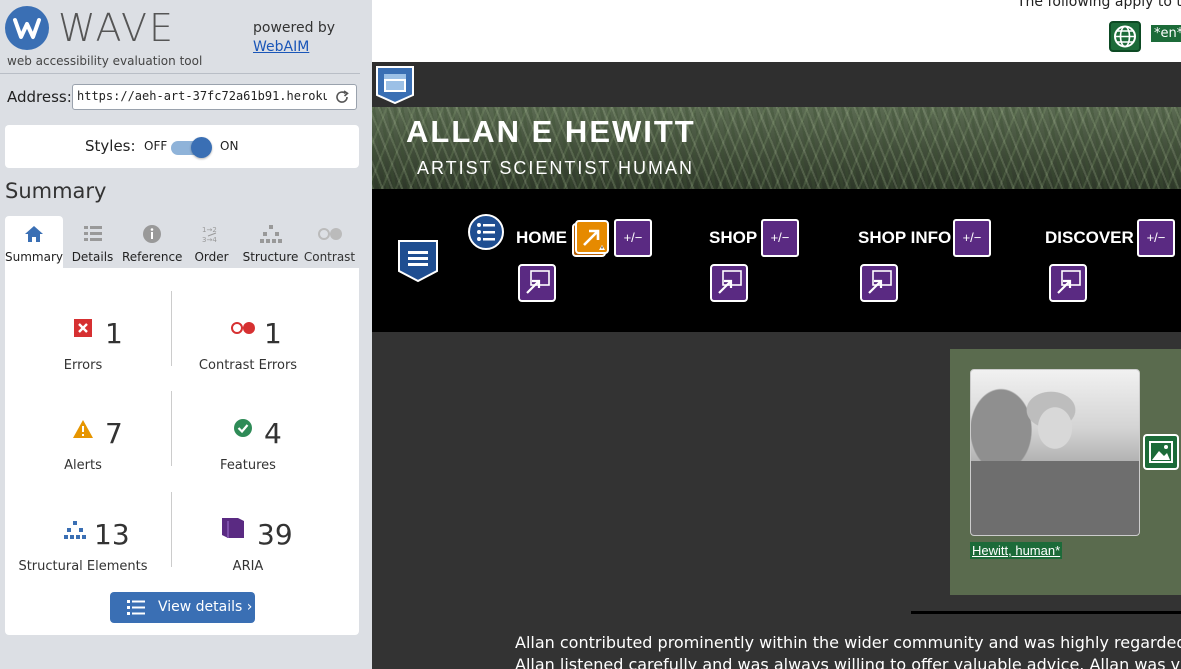 The height and width of the screenshot is (669, 1181). Describe the element at coordinates (1055, 452) in the screenshot. I see `portrait-photo` at that location.